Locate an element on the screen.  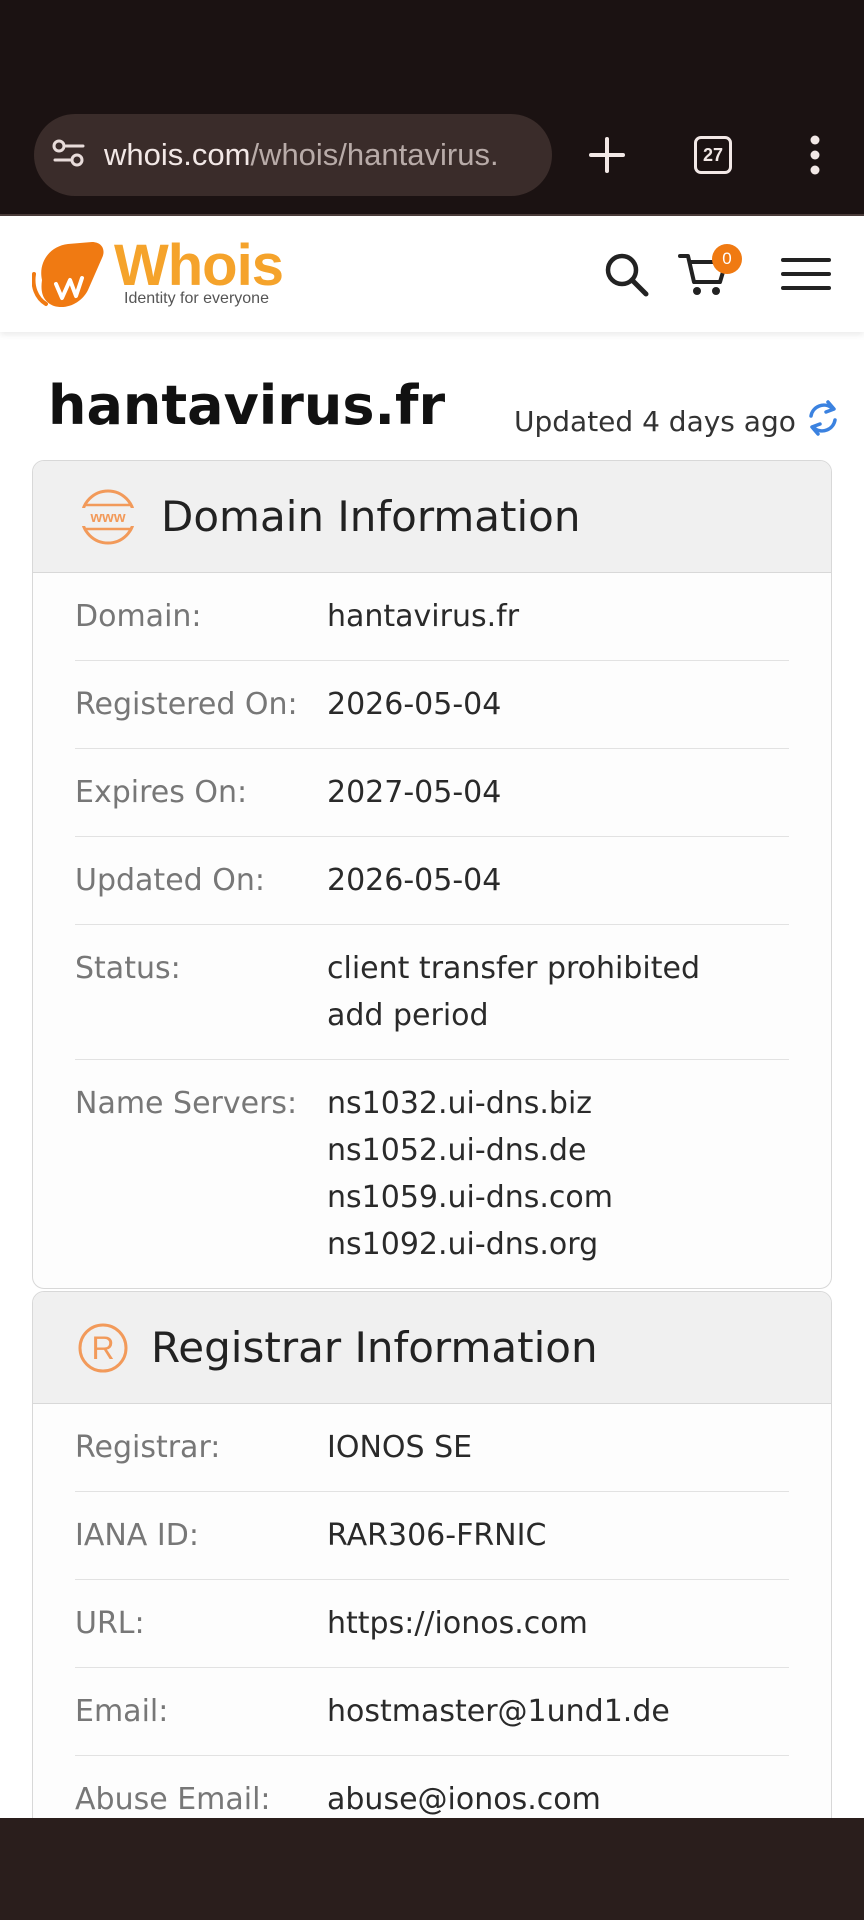
registrar-information-header: R Registrar Information is located at coordinates (432, 1348).